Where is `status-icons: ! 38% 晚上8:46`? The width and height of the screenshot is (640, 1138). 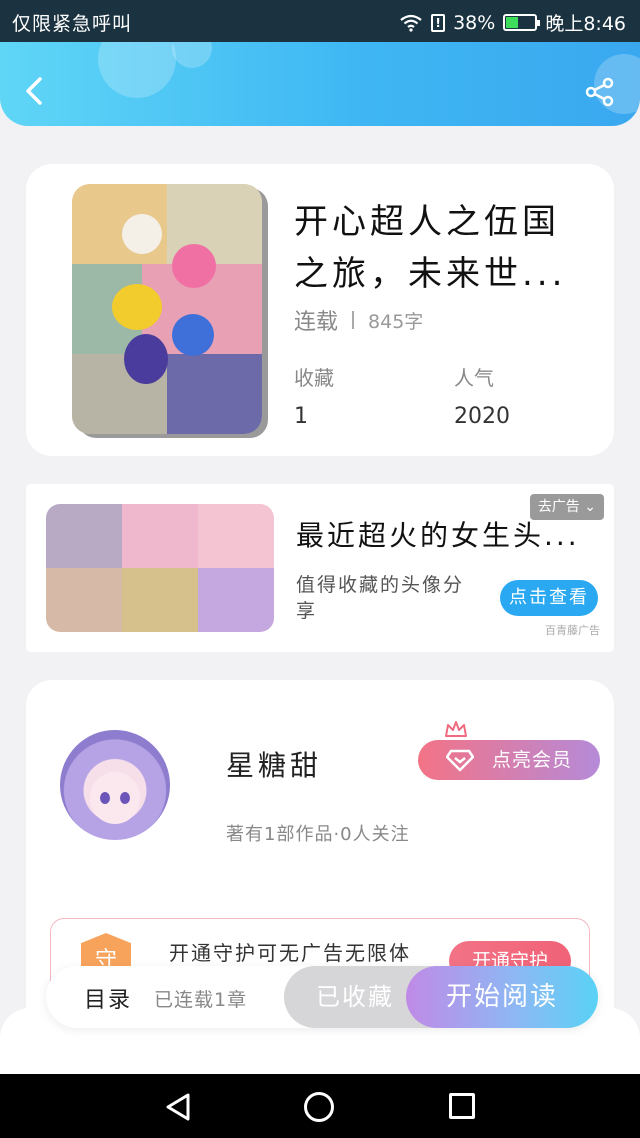
status-icons: ! 38% 晚上8:46 is located at coordinates (512, 22).